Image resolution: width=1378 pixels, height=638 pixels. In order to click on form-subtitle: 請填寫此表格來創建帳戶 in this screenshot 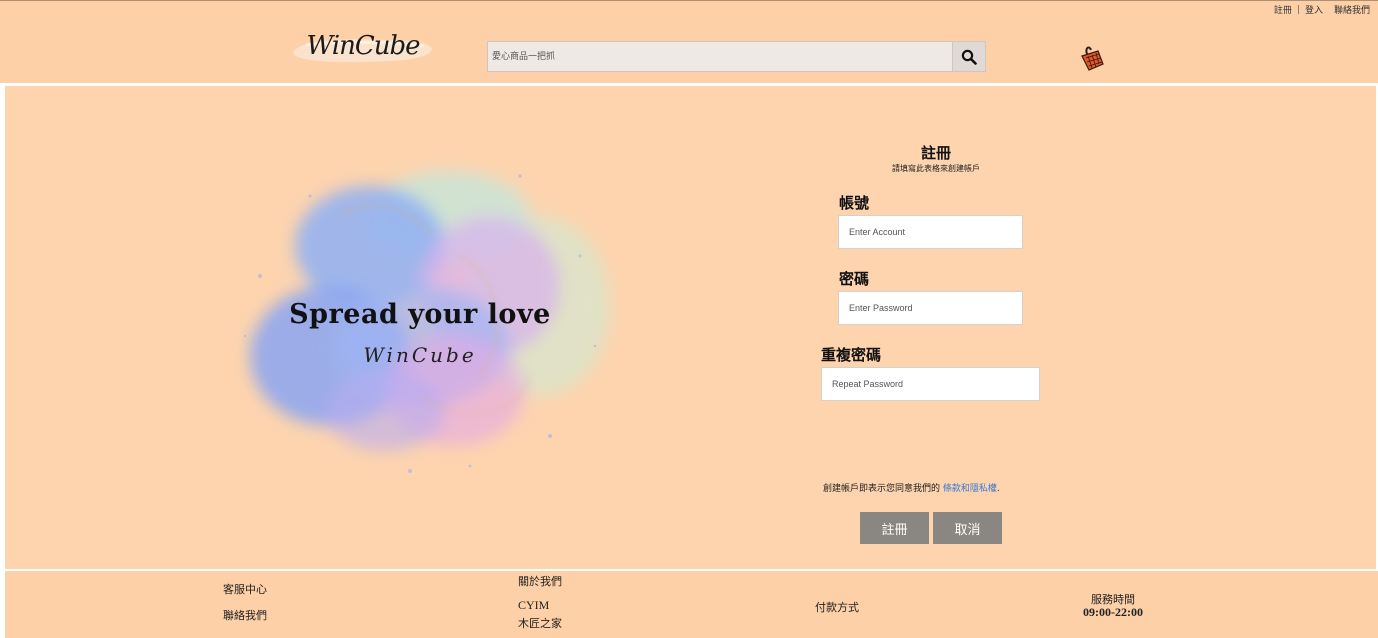, I will do `click(936, 168)`.